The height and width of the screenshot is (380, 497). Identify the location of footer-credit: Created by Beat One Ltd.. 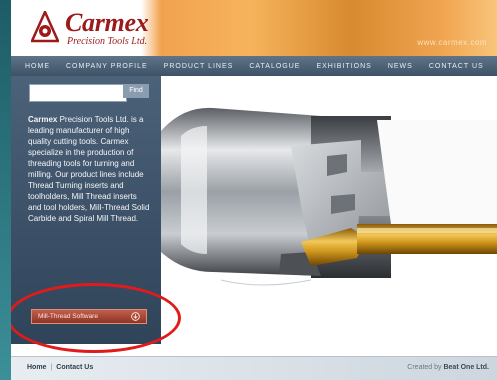
(448, 367).